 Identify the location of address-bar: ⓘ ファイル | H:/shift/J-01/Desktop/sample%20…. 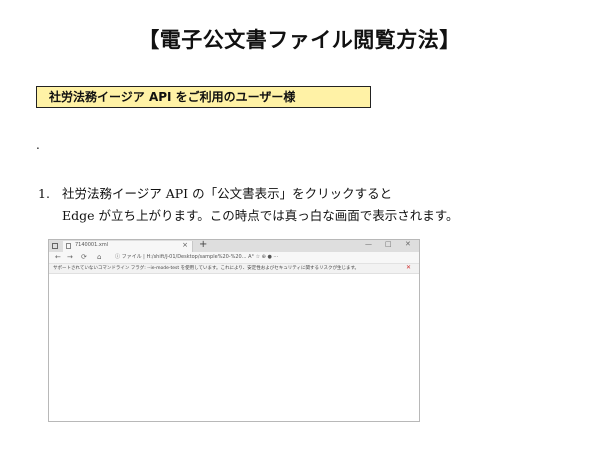
(197, 257).